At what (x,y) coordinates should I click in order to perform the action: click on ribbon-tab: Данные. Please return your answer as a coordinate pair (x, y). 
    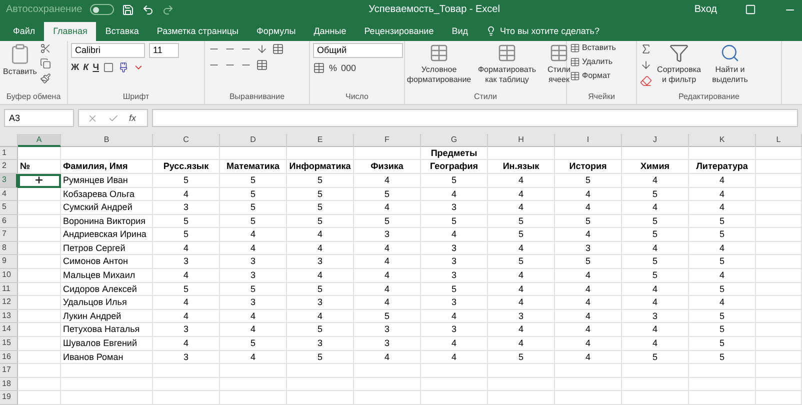
    Looking at the image, I should click on (330, 31).